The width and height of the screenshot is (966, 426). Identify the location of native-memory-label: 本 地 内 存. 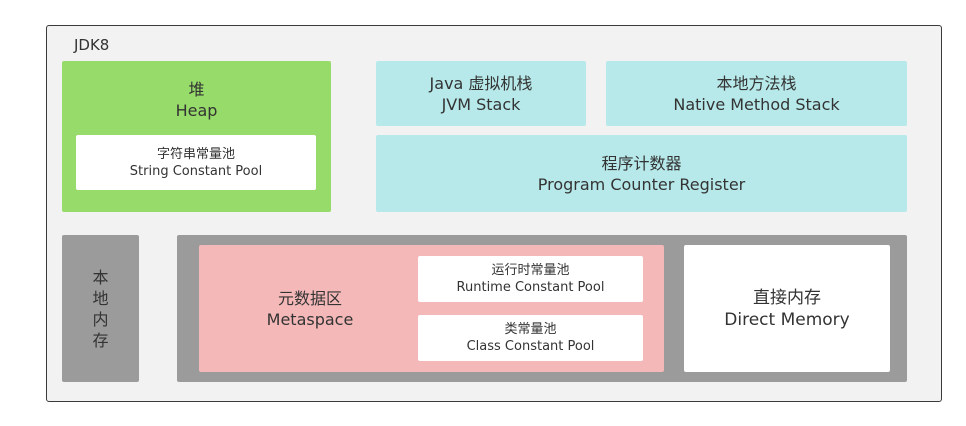
(100, 308).